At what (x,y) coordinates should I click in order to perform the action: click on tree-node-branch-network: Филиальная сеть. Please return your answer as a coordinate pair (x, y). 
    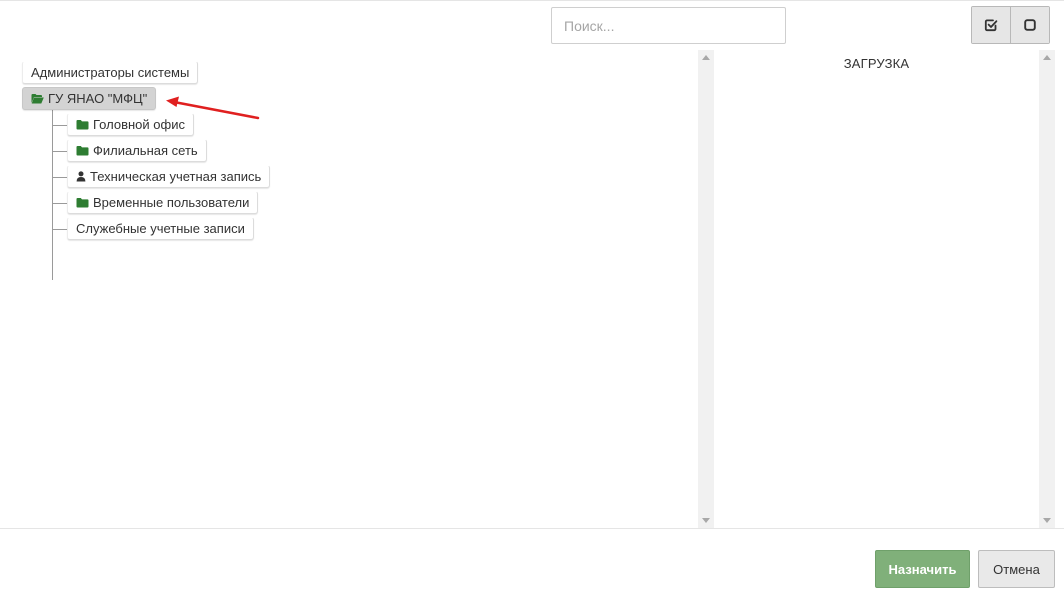
    Looking at the image, I should click on (137, 150).